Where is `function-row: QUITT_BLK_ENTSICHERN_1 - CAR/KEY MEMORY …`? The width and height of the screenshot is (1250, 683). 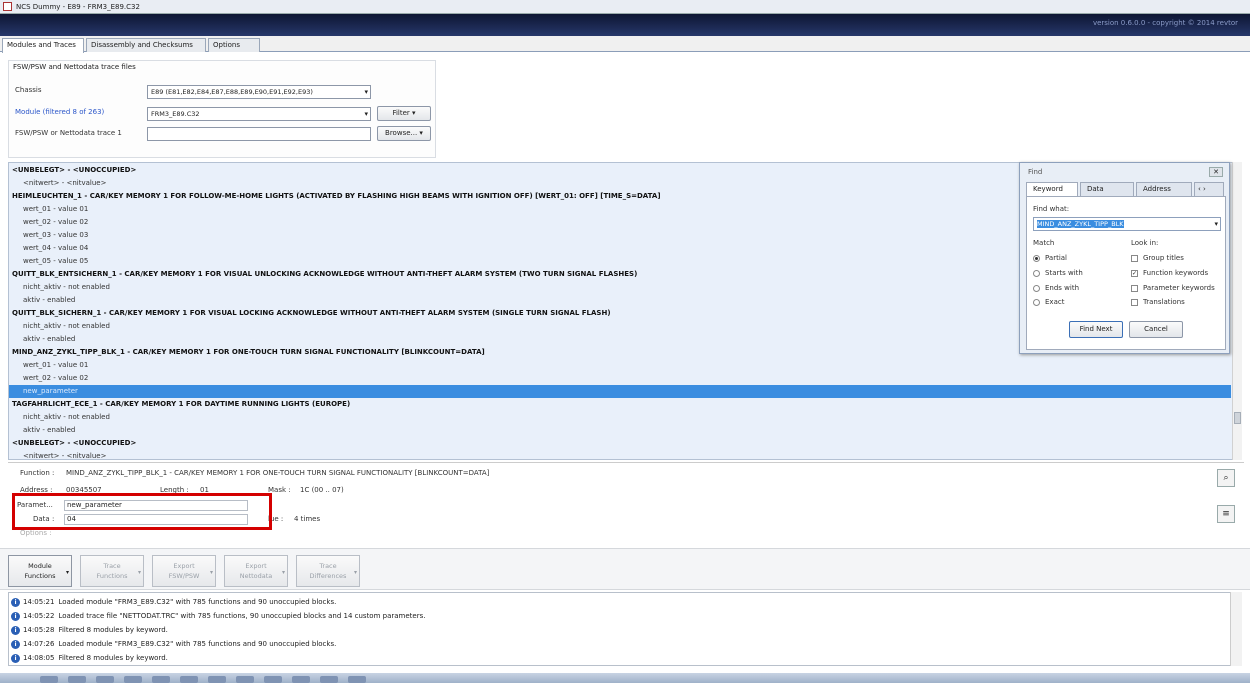 function-row: QUITT_BLK_ENTSICHERN_1 - CAR/KEY MEMORY … is located at coordinates (324, 274).